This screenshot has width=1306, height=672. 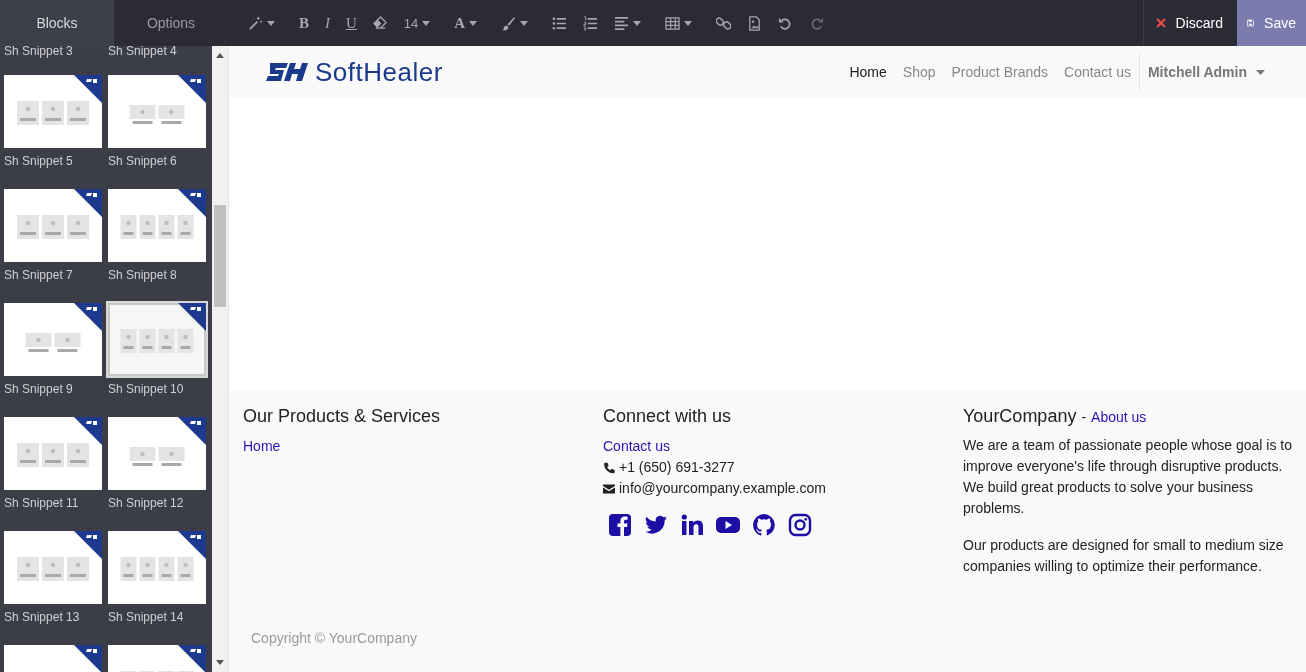 What do you see at coordinates (304, 23) in the screenshot?
I see `bold-button: B` at bounding box center [304, 23].